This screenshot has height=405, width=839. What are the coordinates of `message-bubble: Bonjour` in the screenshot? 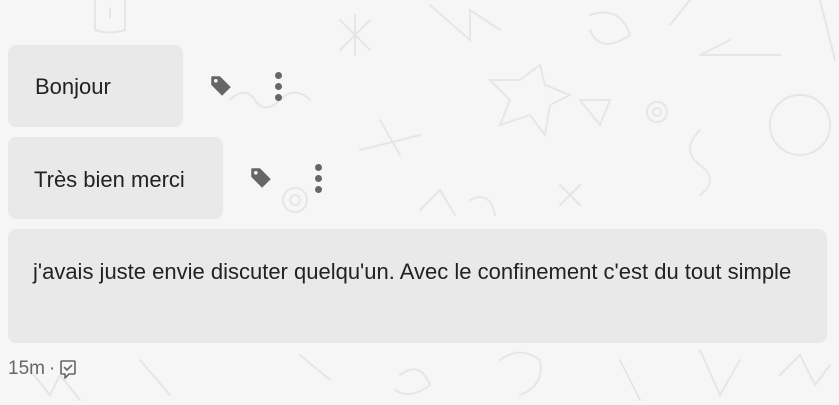 It's located at (95, 86).